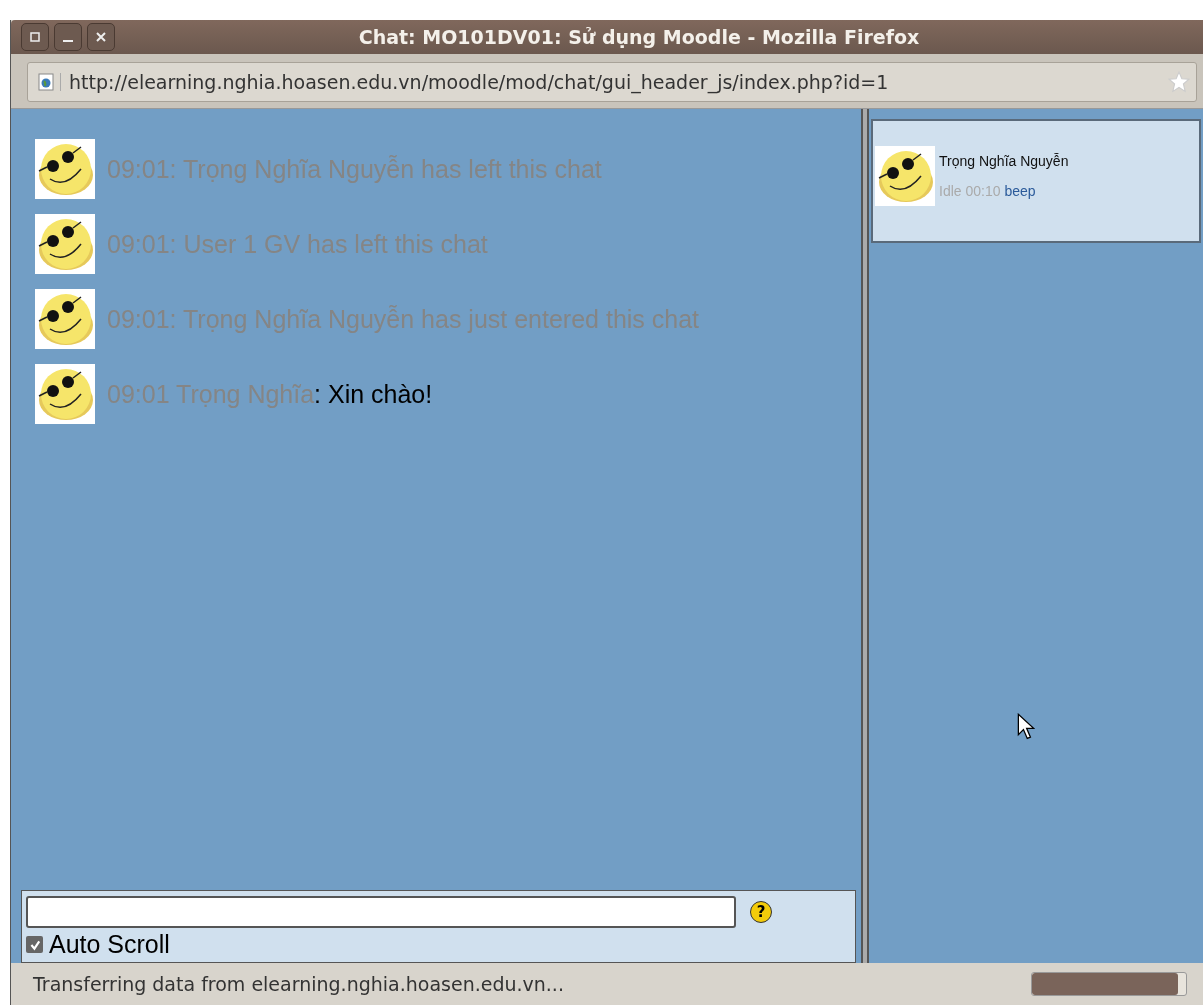  I want to click on help-icon: ?, so click(761, 912).